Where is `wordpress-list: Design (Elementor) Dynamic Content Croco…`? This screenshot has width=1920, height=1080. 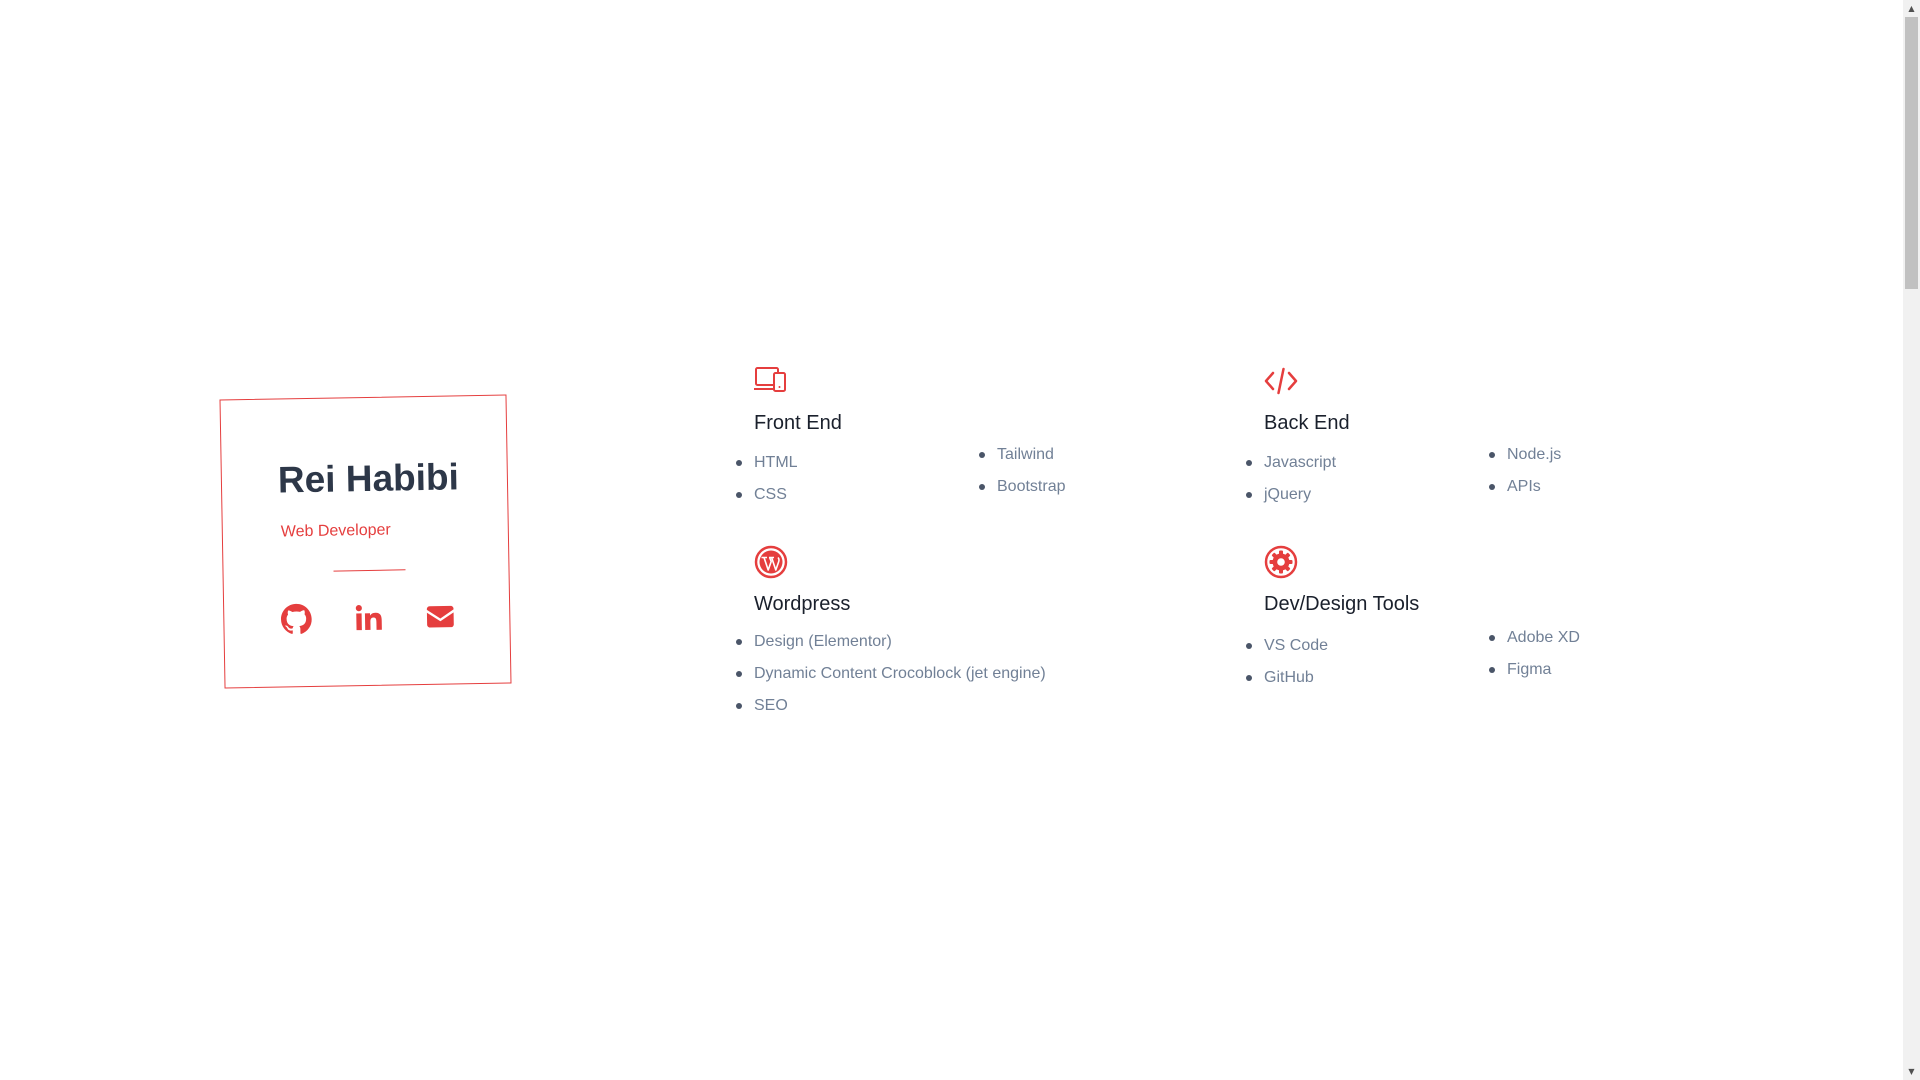
wordpress-list: Design (Elementor) Dynamic Content Croco… is located at coordinates (891, 680).